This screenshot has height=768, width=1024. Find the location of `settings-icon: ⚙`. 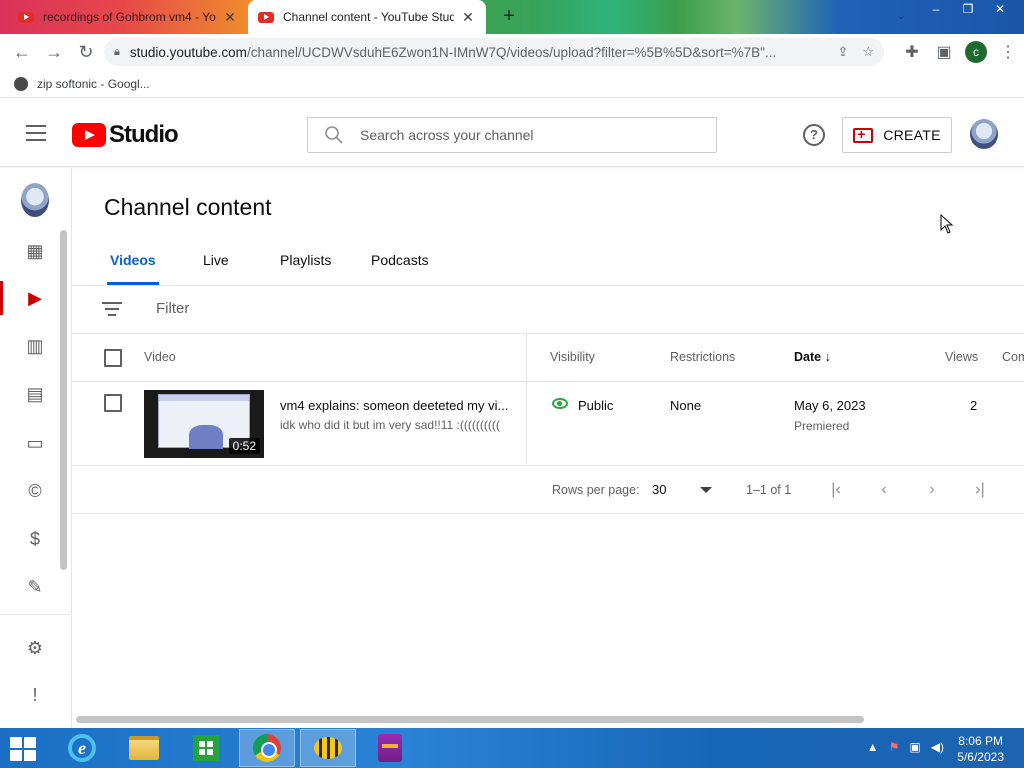

settings-icon: ⚙ is located at coordinates (35, 647).